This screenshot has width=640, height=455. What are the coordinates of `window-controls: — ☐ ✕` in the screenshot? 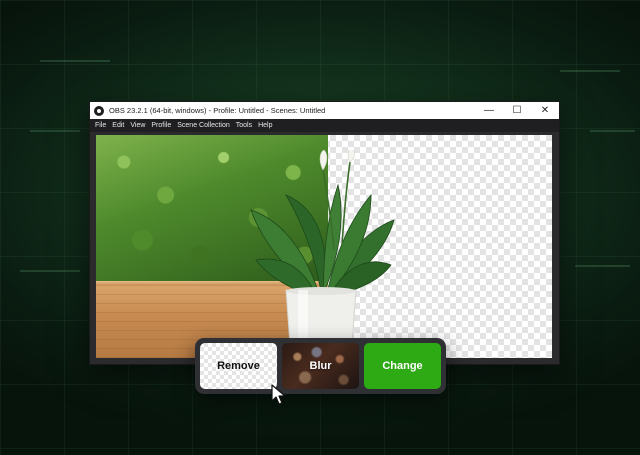 It's located at (517, 110).